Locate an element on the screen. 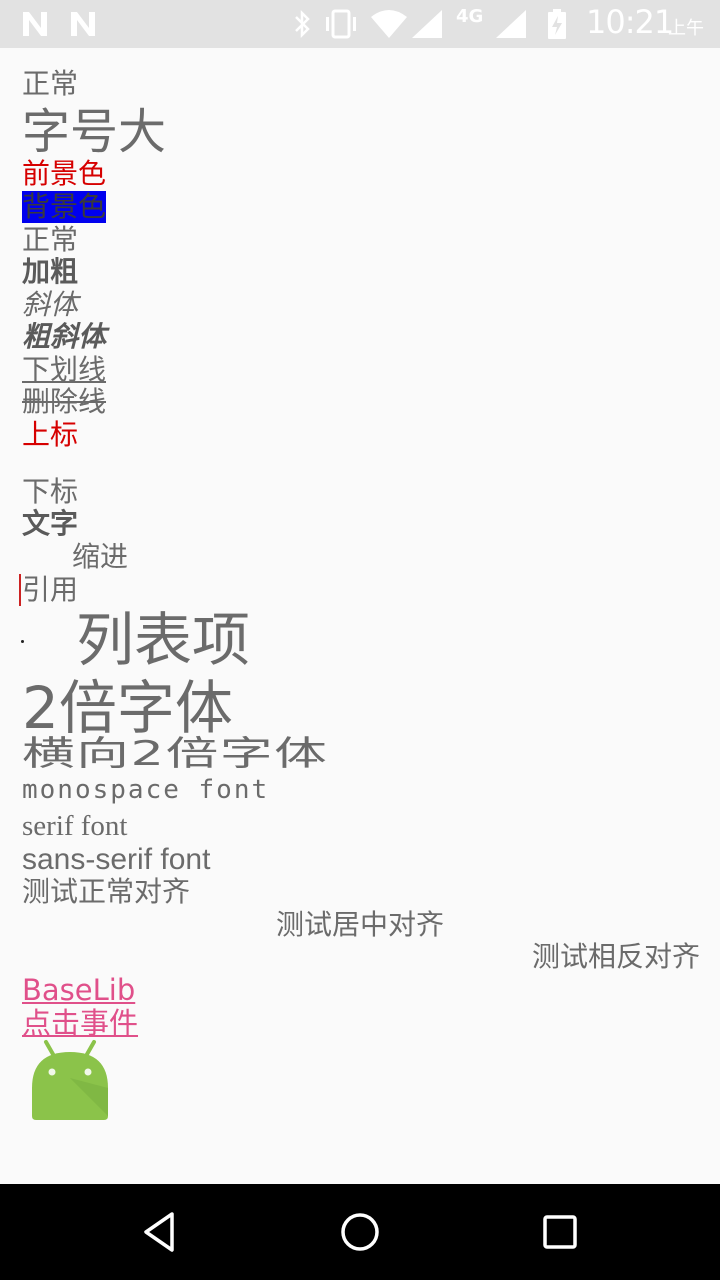 This screenshot has height=1280, width=720. text-double-font: 2倍字体 is located at coordinates (127, 708).